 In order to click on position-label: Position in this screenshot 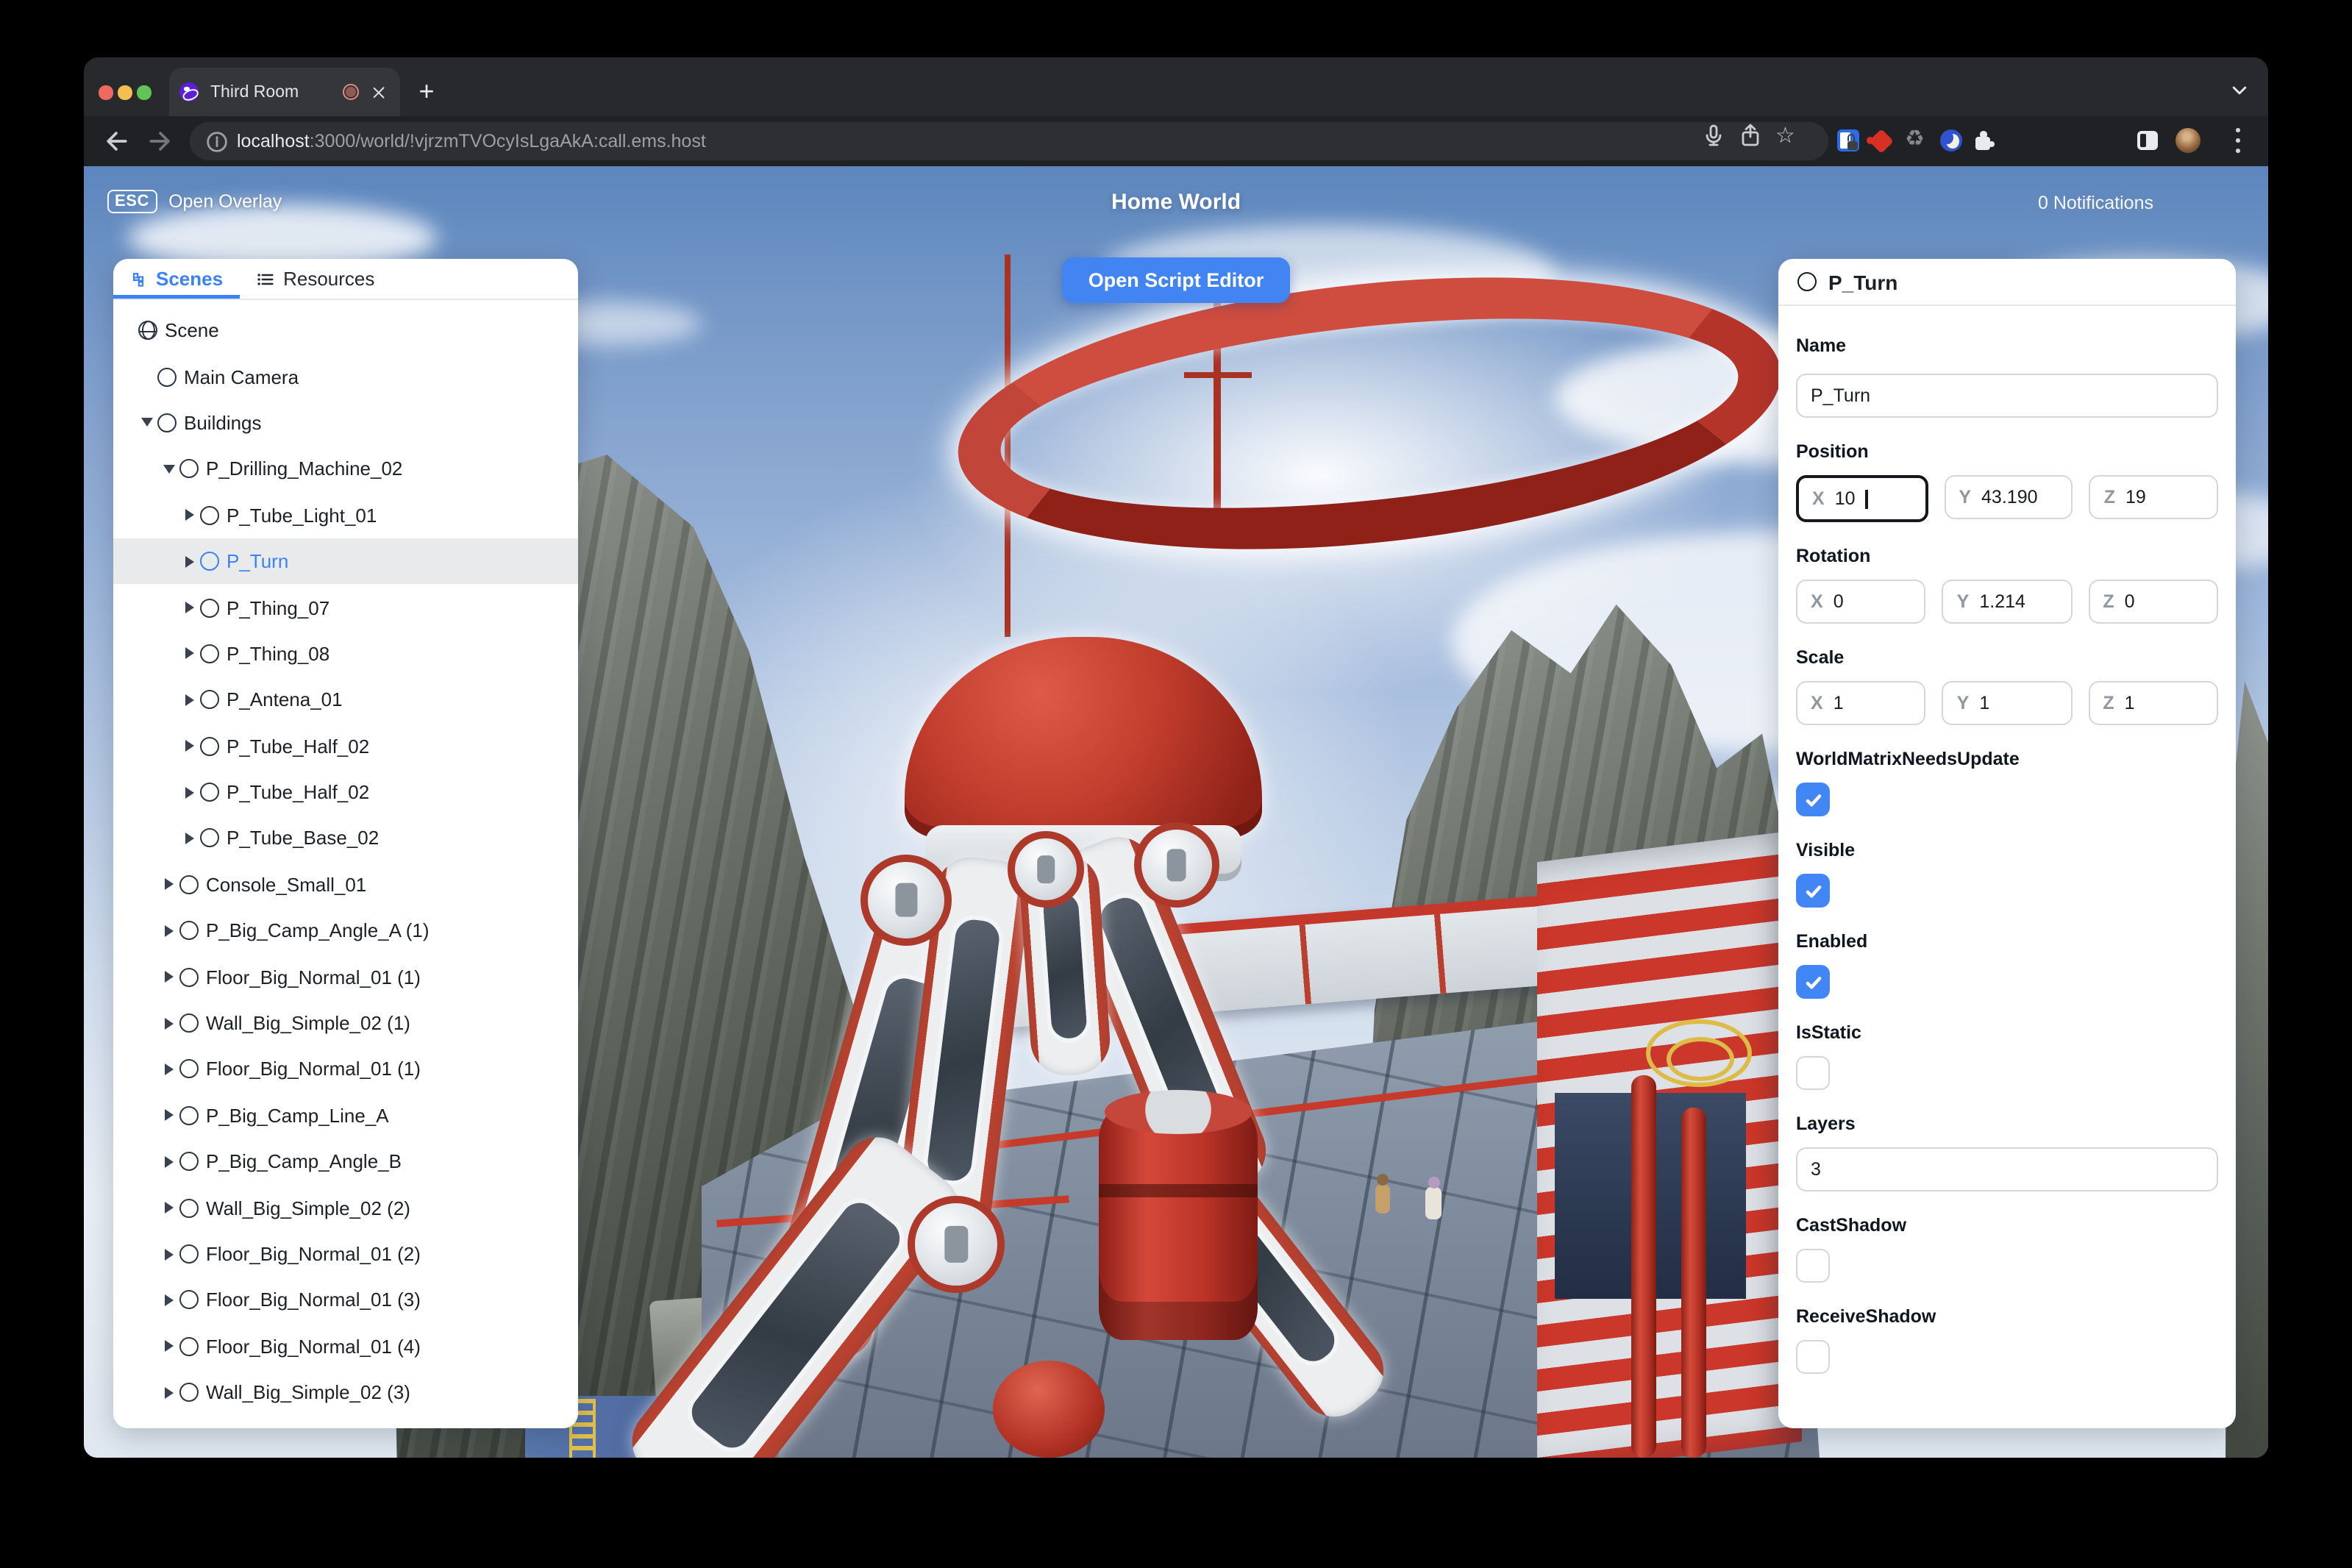, I will do `click(1832, 451)`.